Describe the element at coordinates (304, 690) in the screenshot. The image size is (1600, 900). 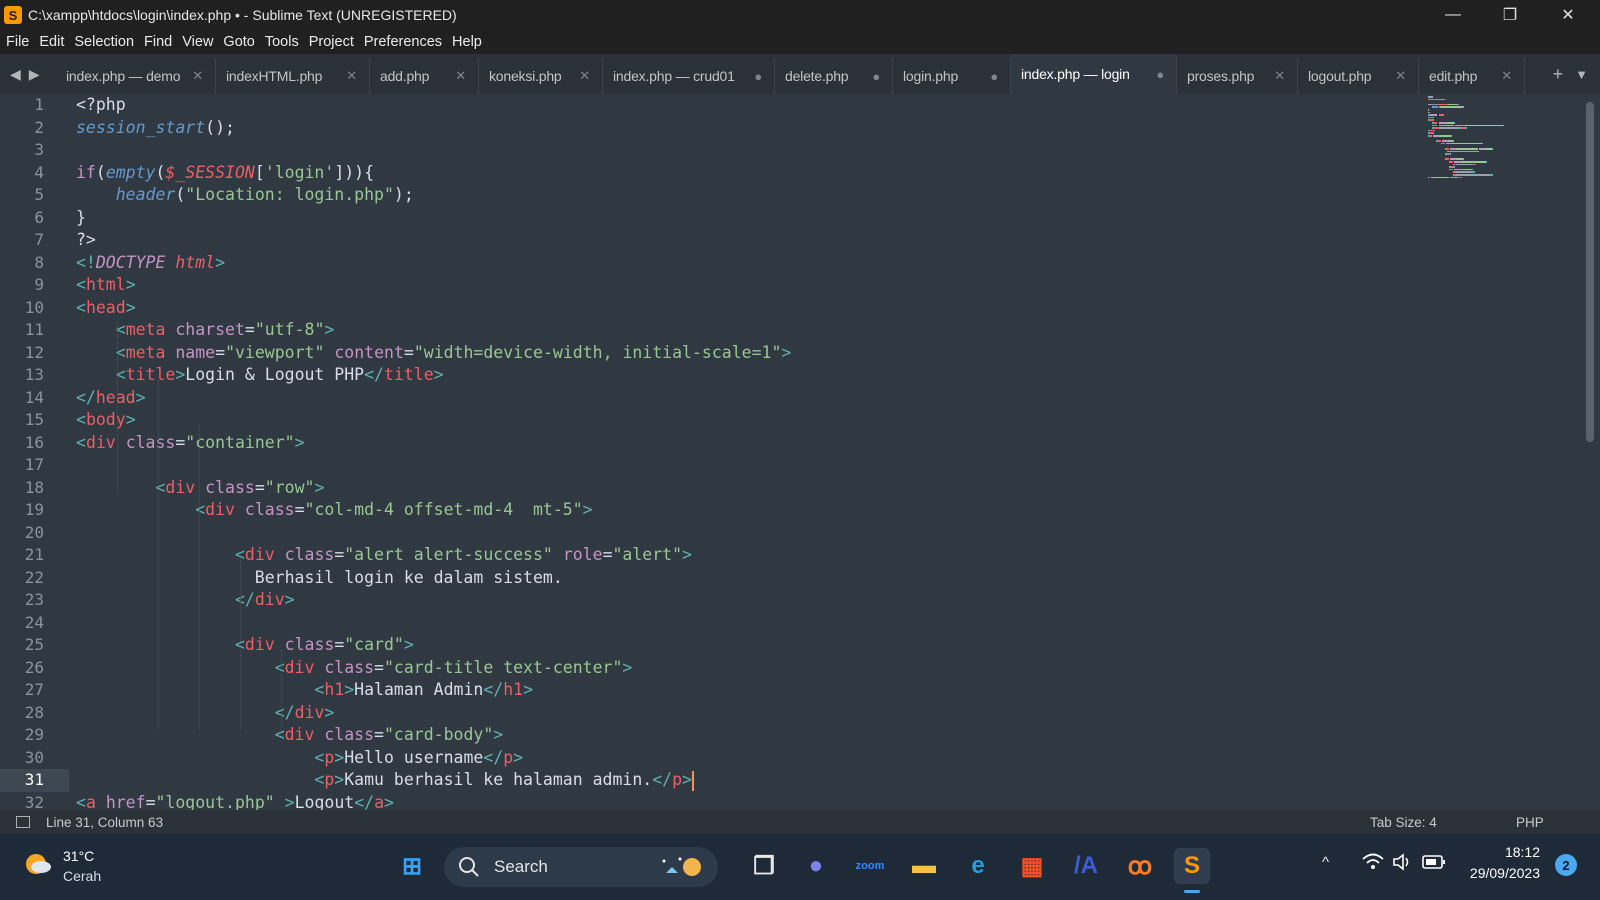
I see `code-line: <h1>Halaman Admin</h1>` at that location.